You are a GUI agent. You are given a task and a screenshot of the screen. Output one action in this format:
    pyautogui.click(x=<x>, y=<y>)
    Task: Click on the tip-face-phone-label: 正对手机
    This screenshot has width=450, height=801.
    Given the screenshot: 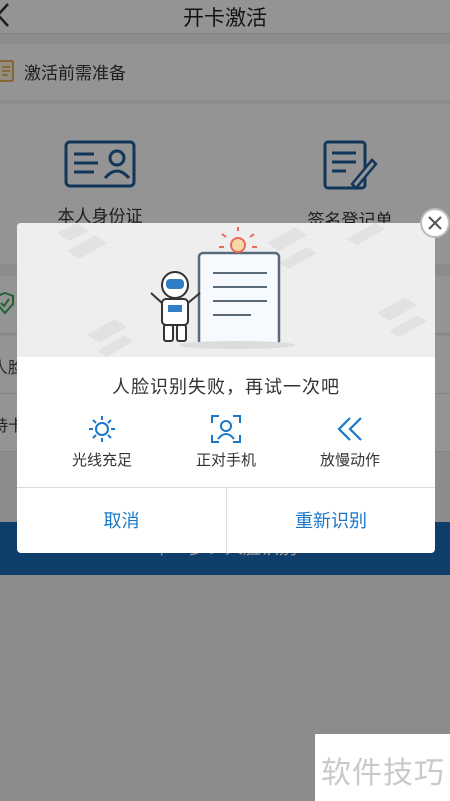 What is the action you would take?
    pyautogui.click(x=225, y=460)
    